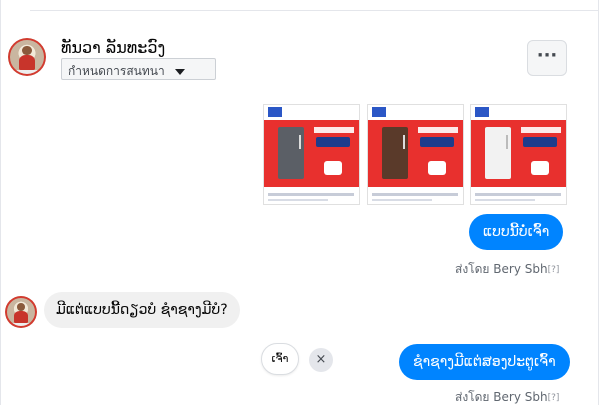 Image resolution: width=602 pixels, height=407 pixels. What do you see at coordinates (321, 360) in the screenshot?
I see `close-icon: ×` at bounding box center [321, 360].